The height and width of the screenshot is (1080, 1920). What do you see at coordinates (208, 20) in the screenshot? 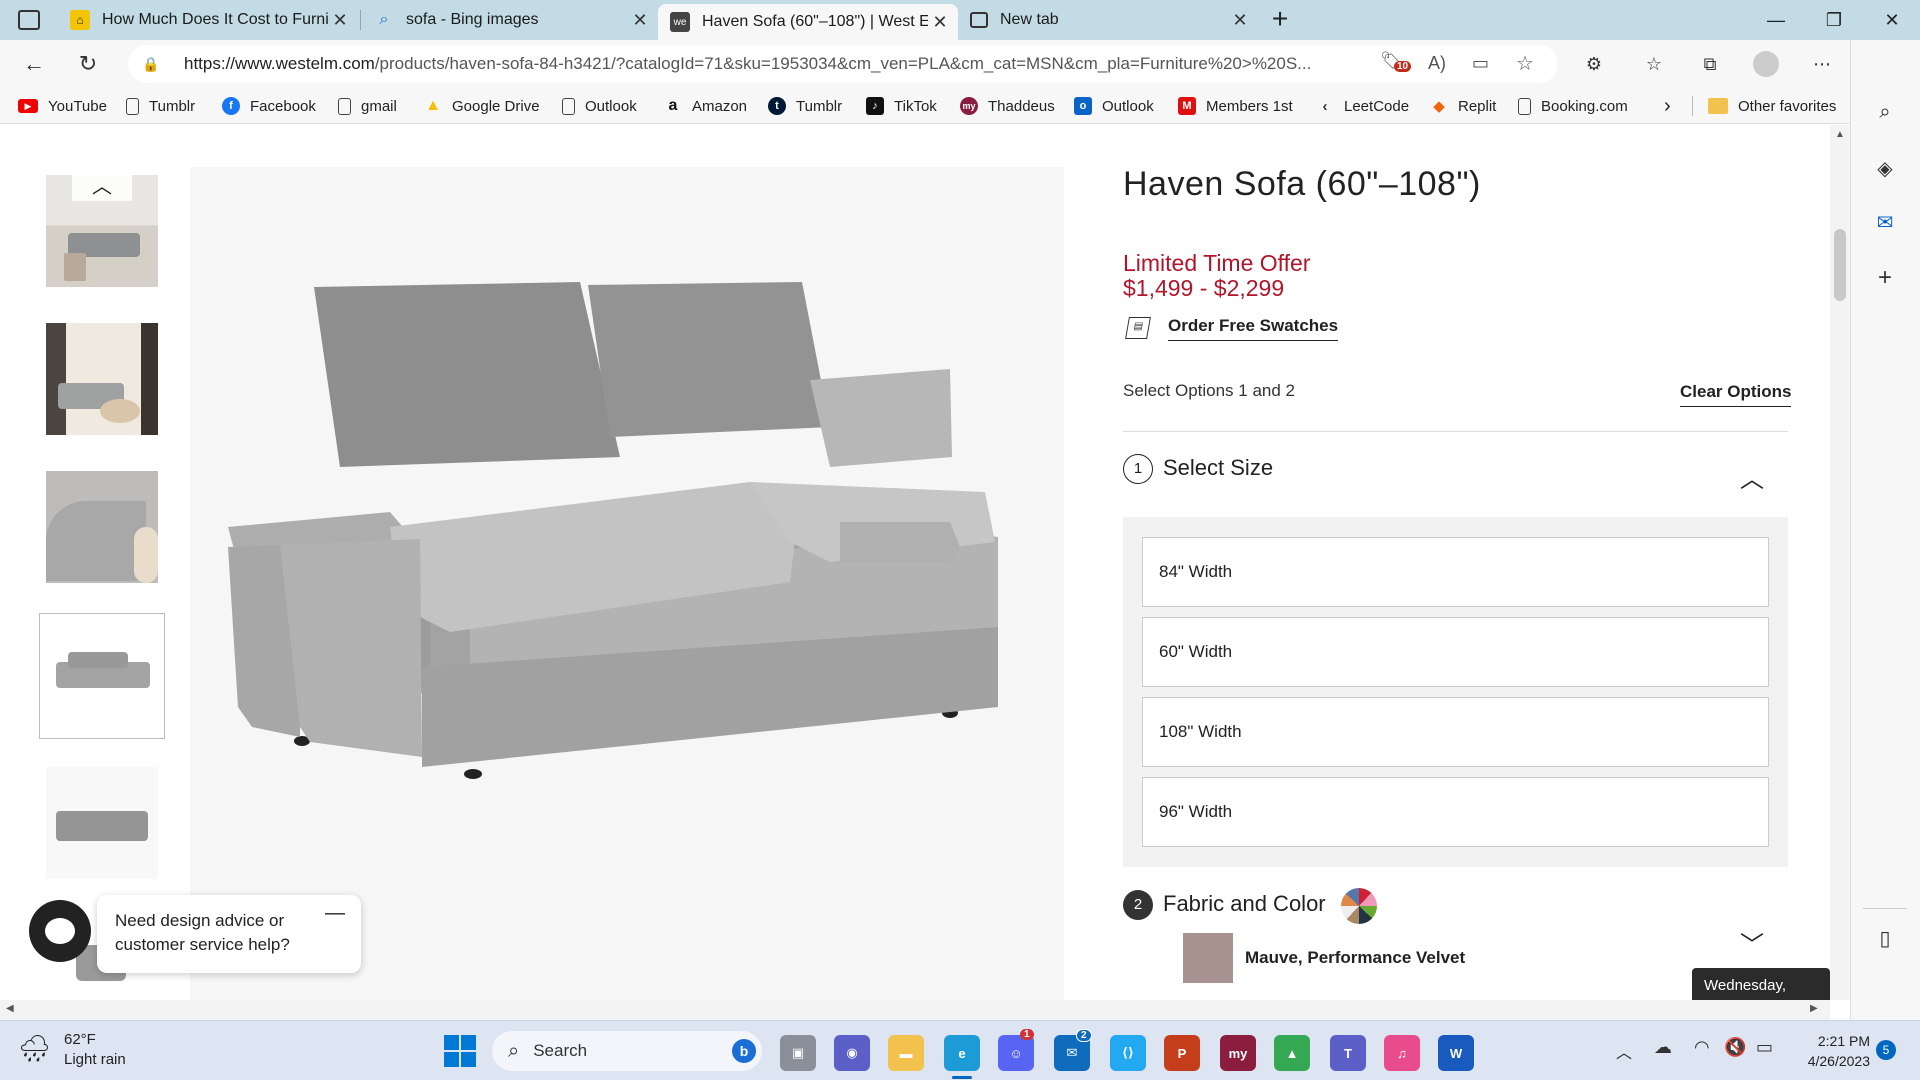
I see `tab-how-much: ⌂ How Much Does It Cost to Furnis ✕` at bounding box center [208, 20].